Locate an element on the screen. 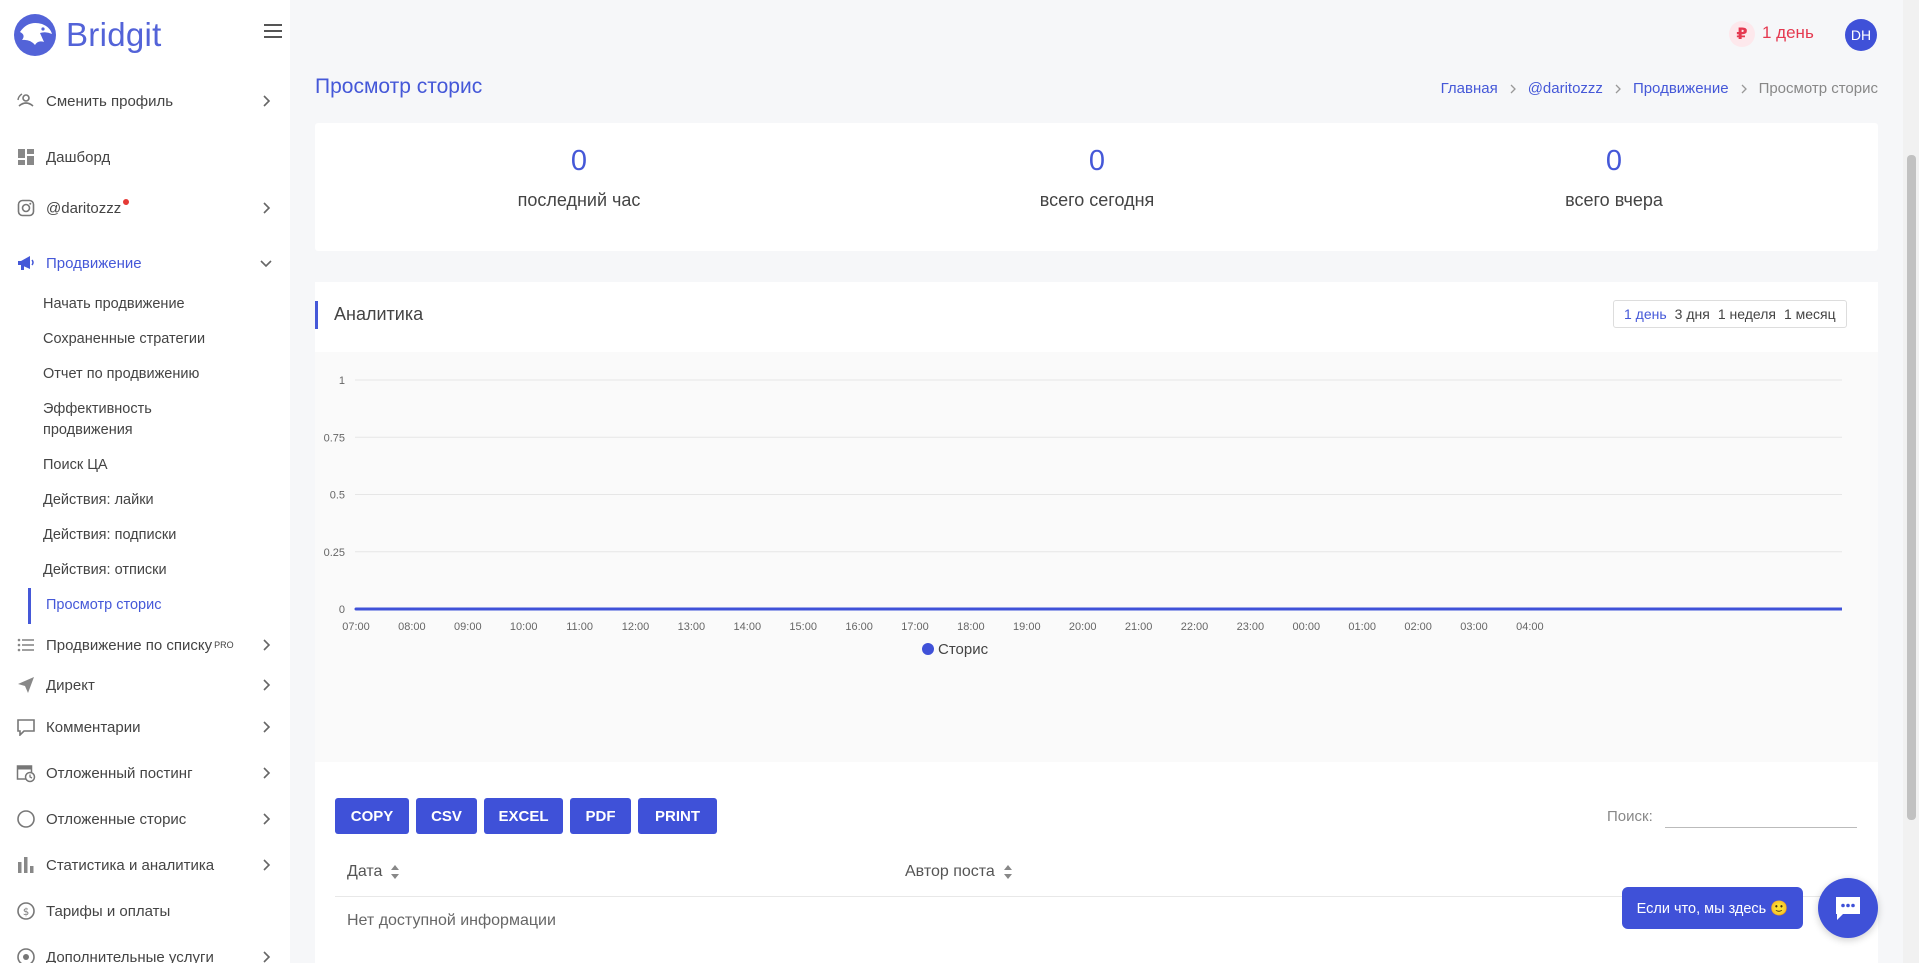 The image size is (1919, 963). plan-remaining: 1 день is located at coordinates (1788, 33).